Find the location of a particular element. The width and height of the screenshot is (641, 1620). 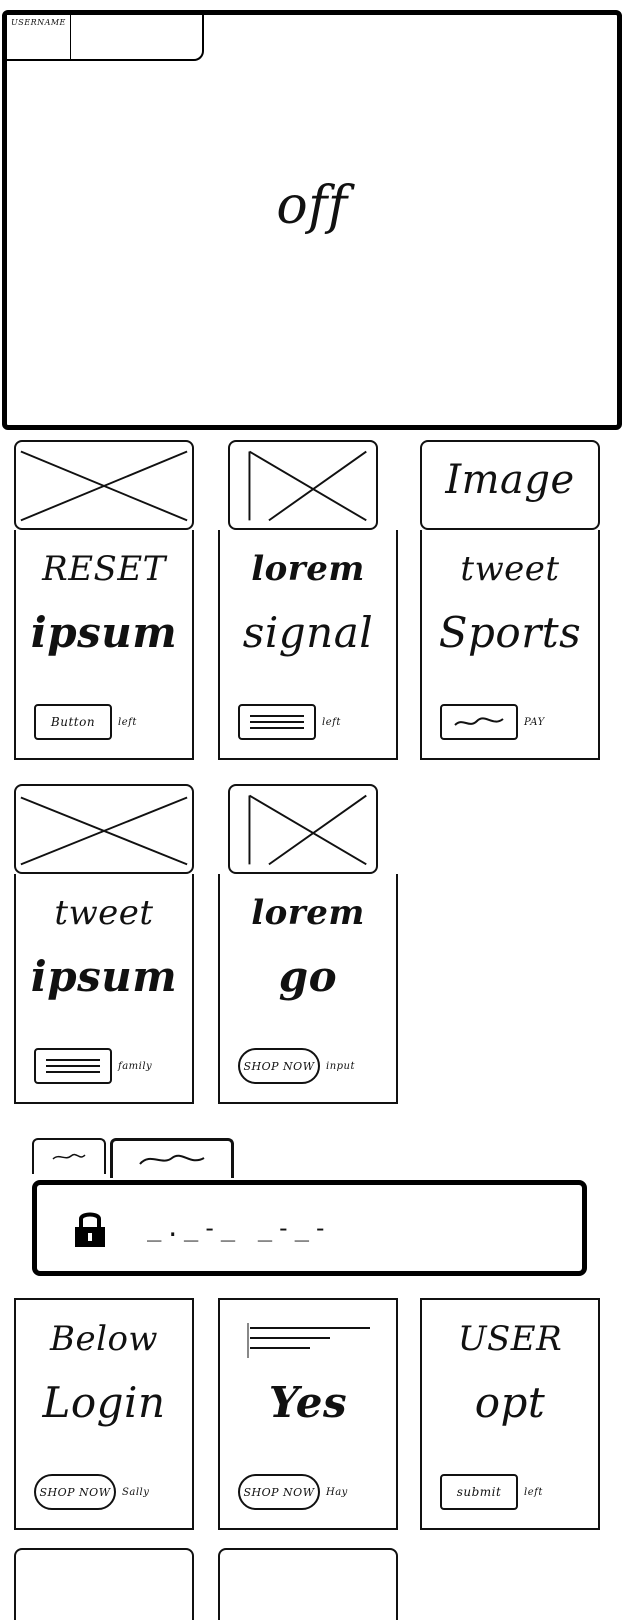

card-3-button is located at coordinates (479, 722).